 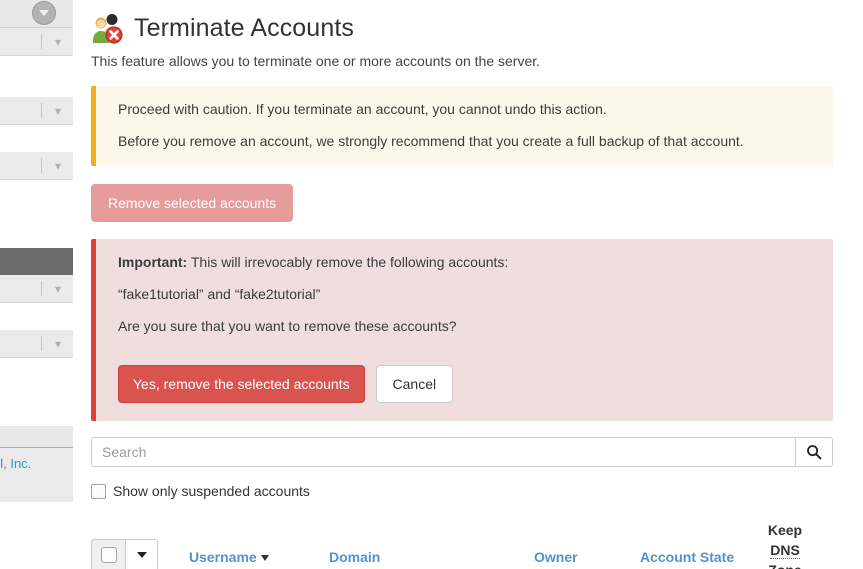 What do you see at coordinates (20, 288) in the screenshot?
I see `sidebar-group-label: Support` at bounding box center [20, 288].